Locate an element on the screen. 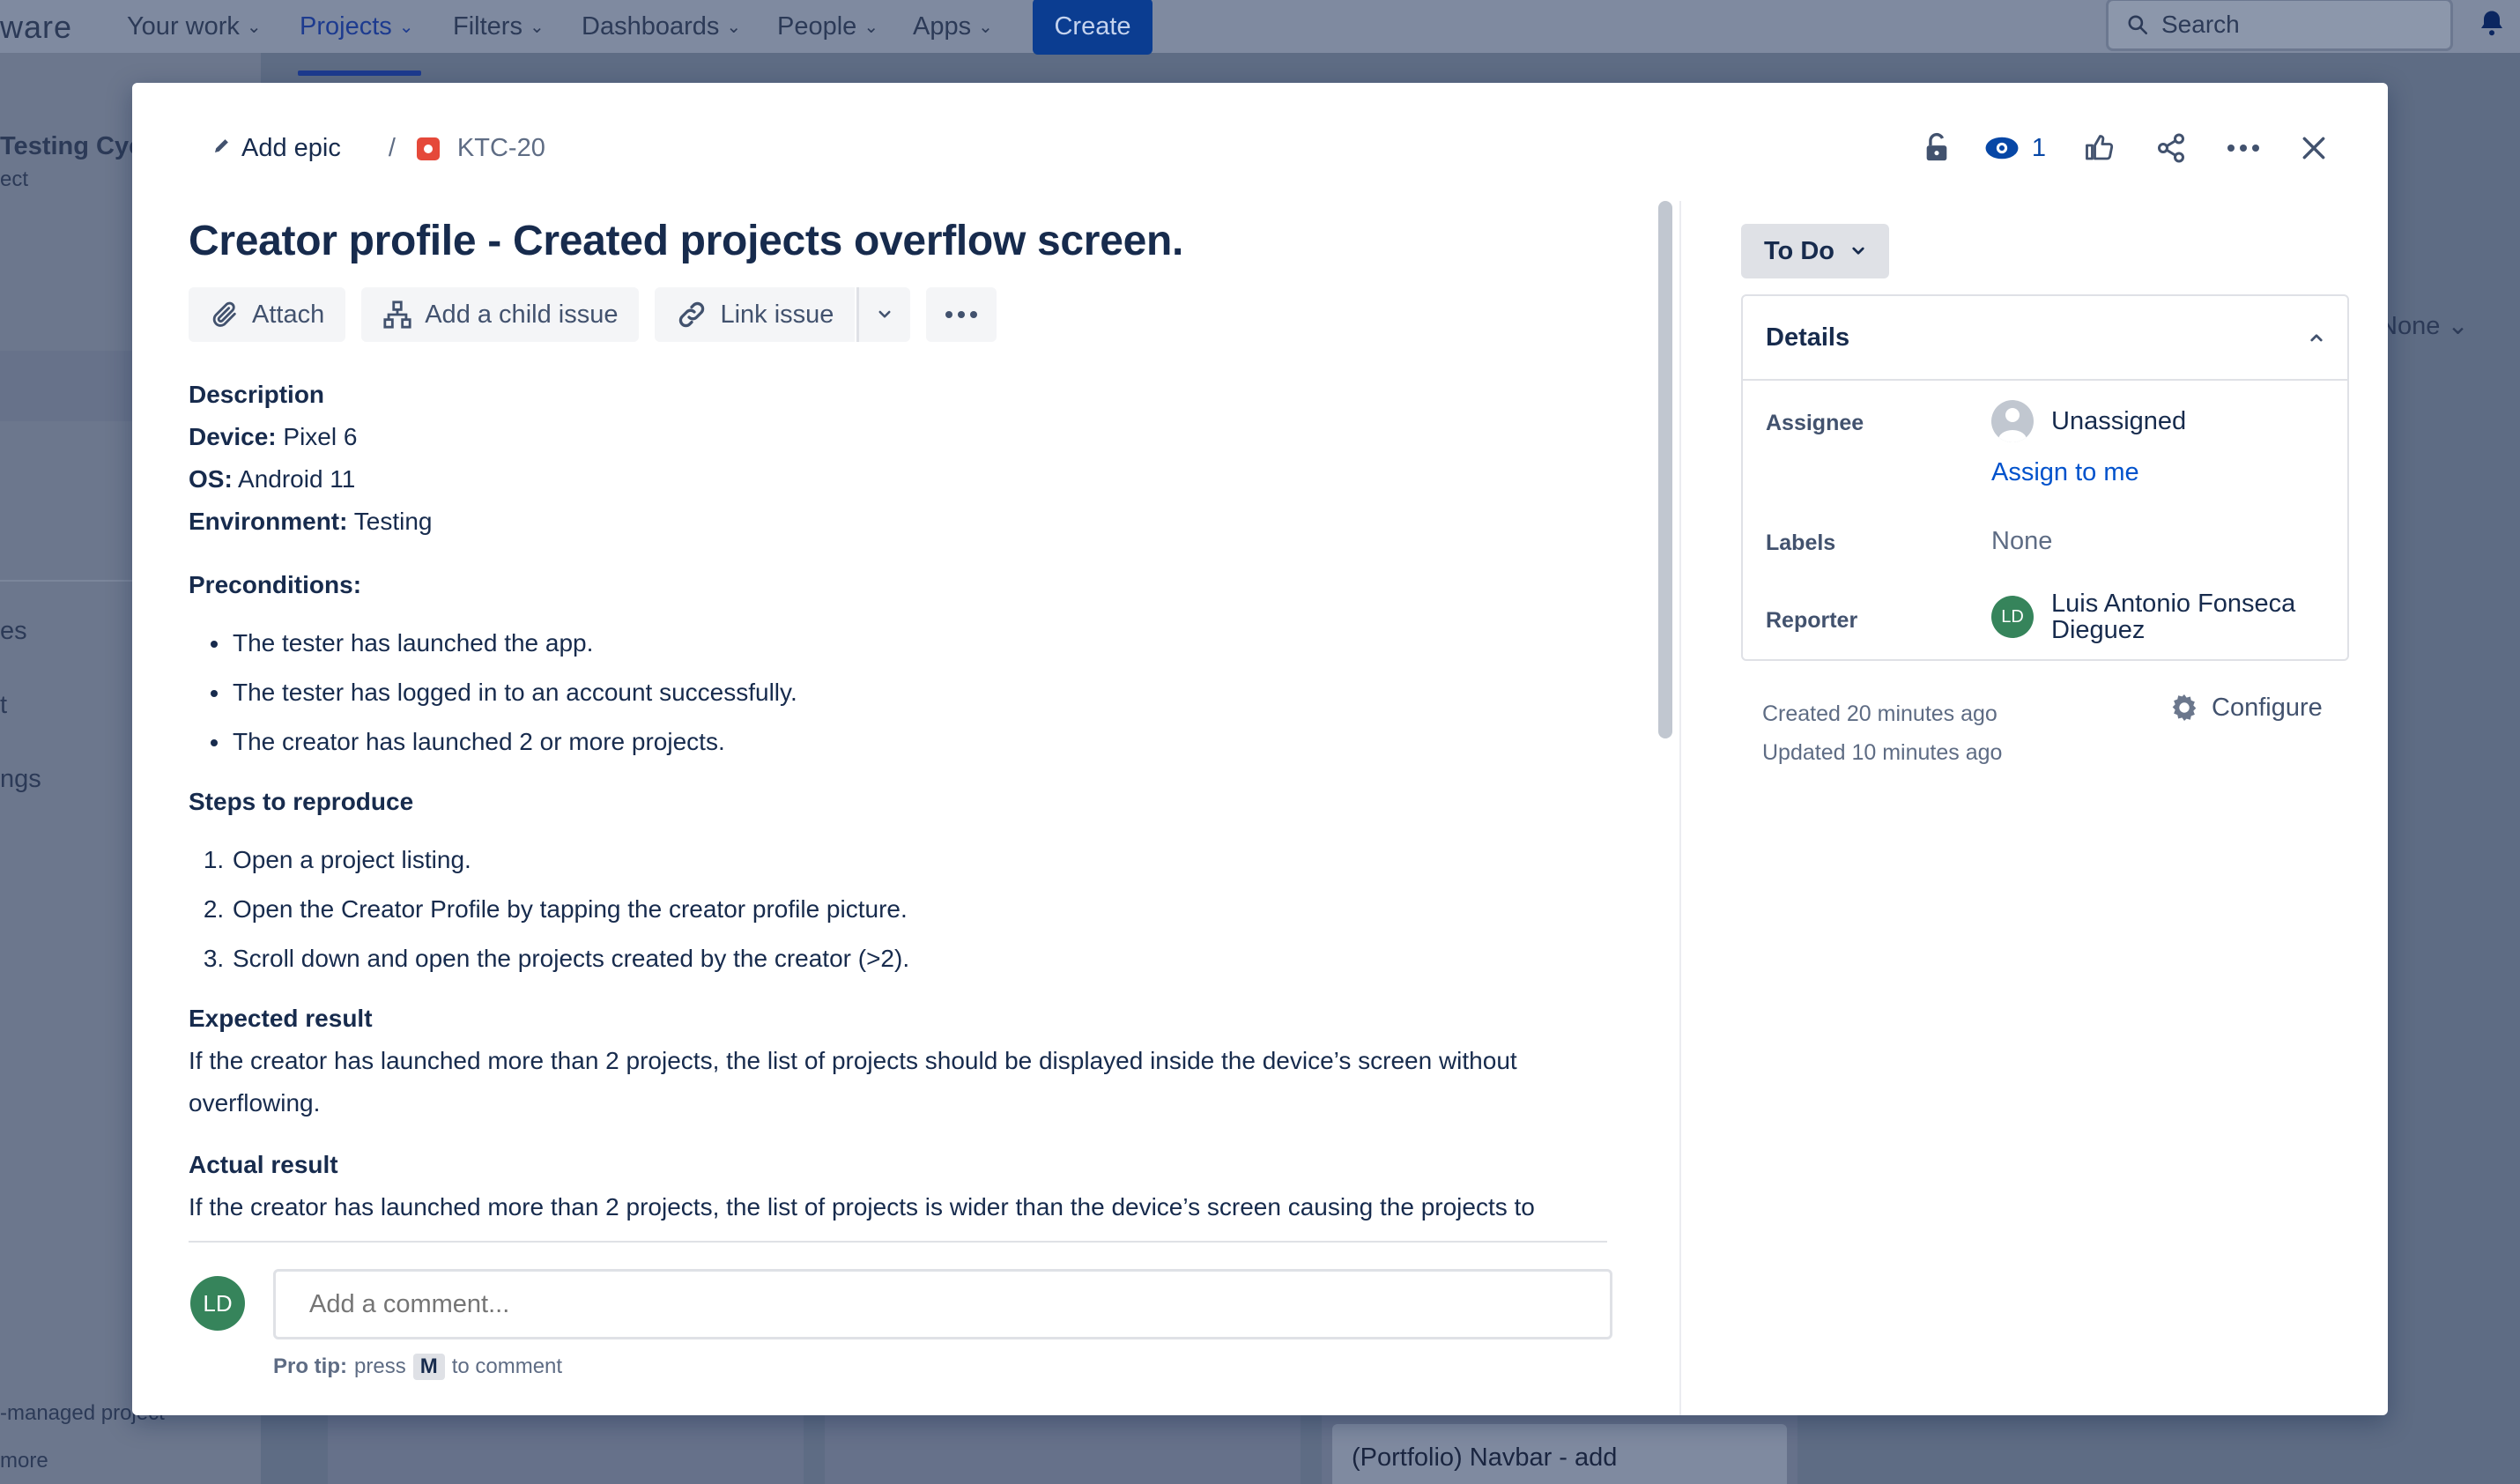 The width and height of the screenshot is (2520, 1484). pro-tip: Pro tip: press M to comment is located at coordinates (417, 1367).